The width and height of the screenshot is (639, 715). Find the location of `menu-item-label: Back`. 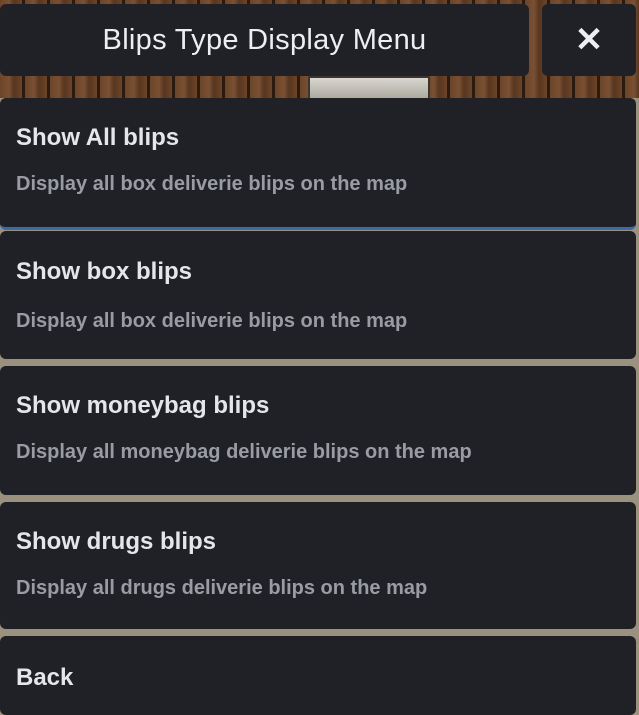

menu-item-label: Back is located at coordinates (45, 677).